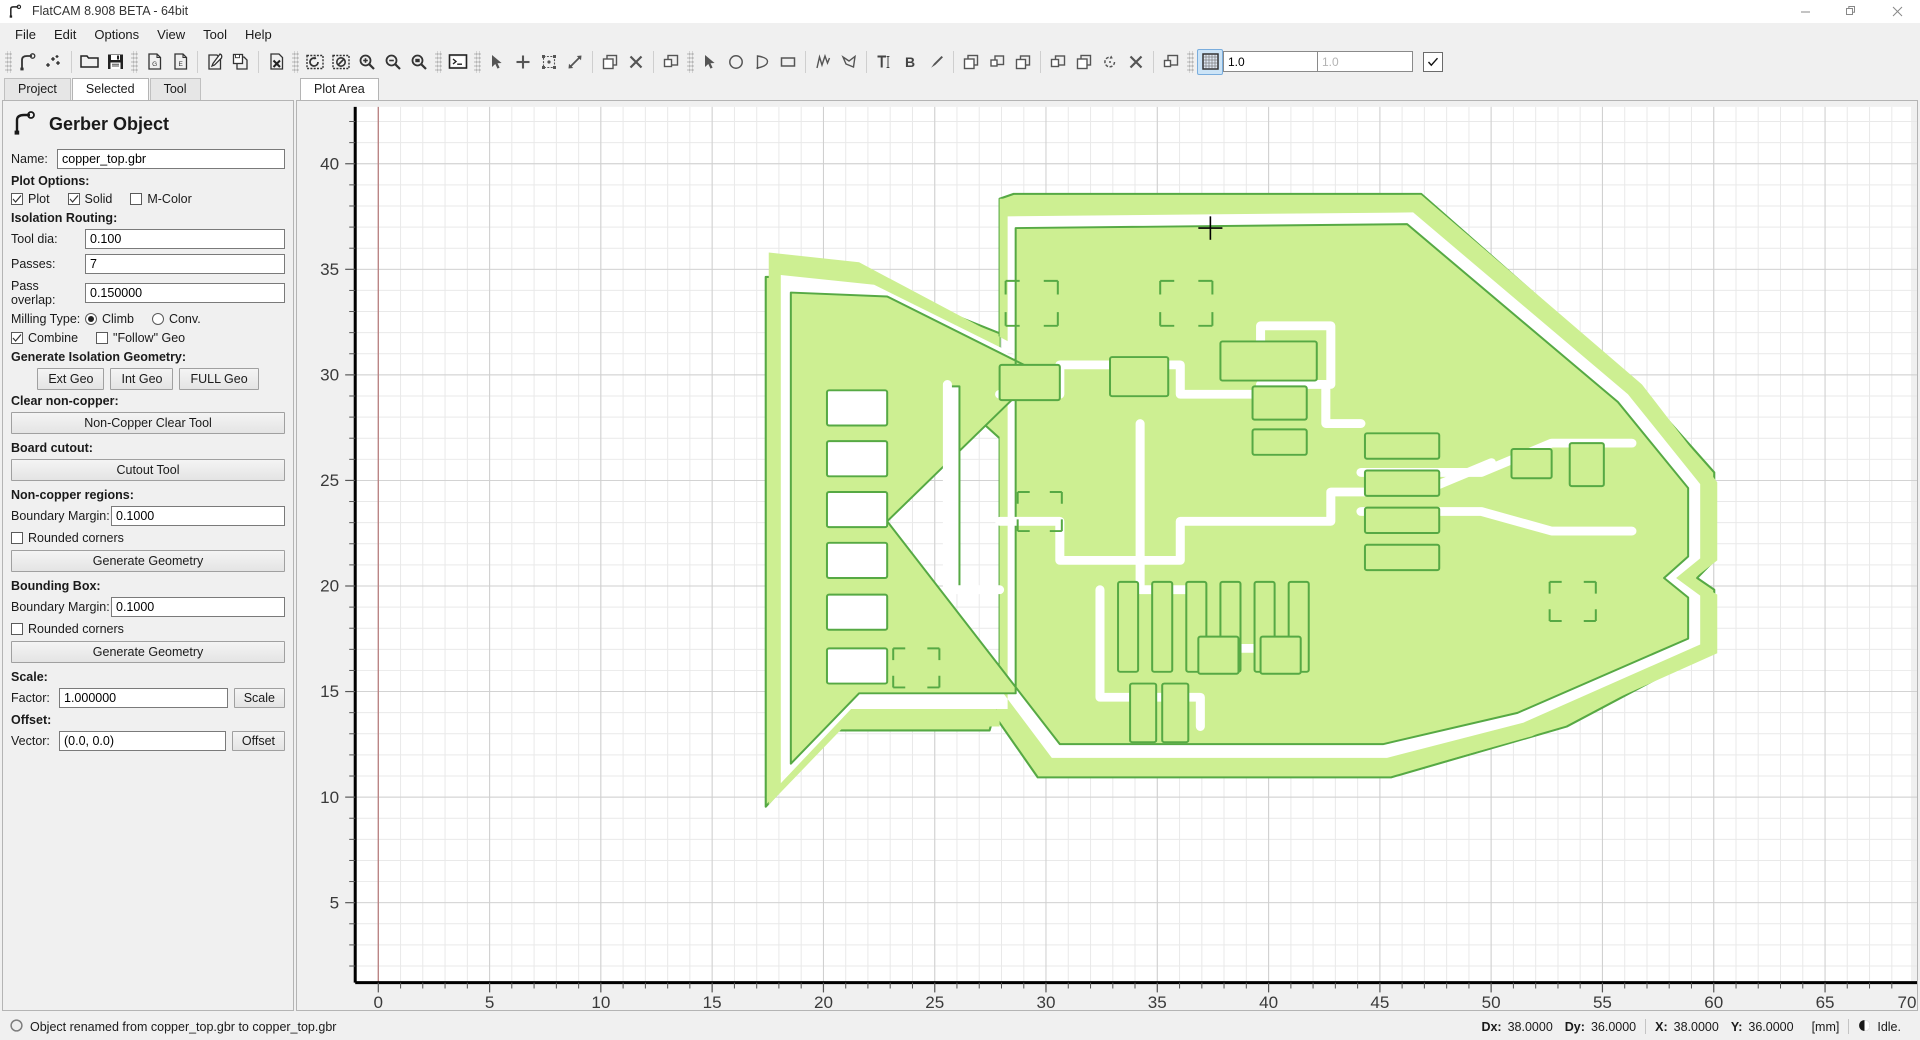 The height and width of the screenshot is (1040, 1920). Describe the element at coordinates (315, 62) in the screenshot. I see `replot-icon` at that location.